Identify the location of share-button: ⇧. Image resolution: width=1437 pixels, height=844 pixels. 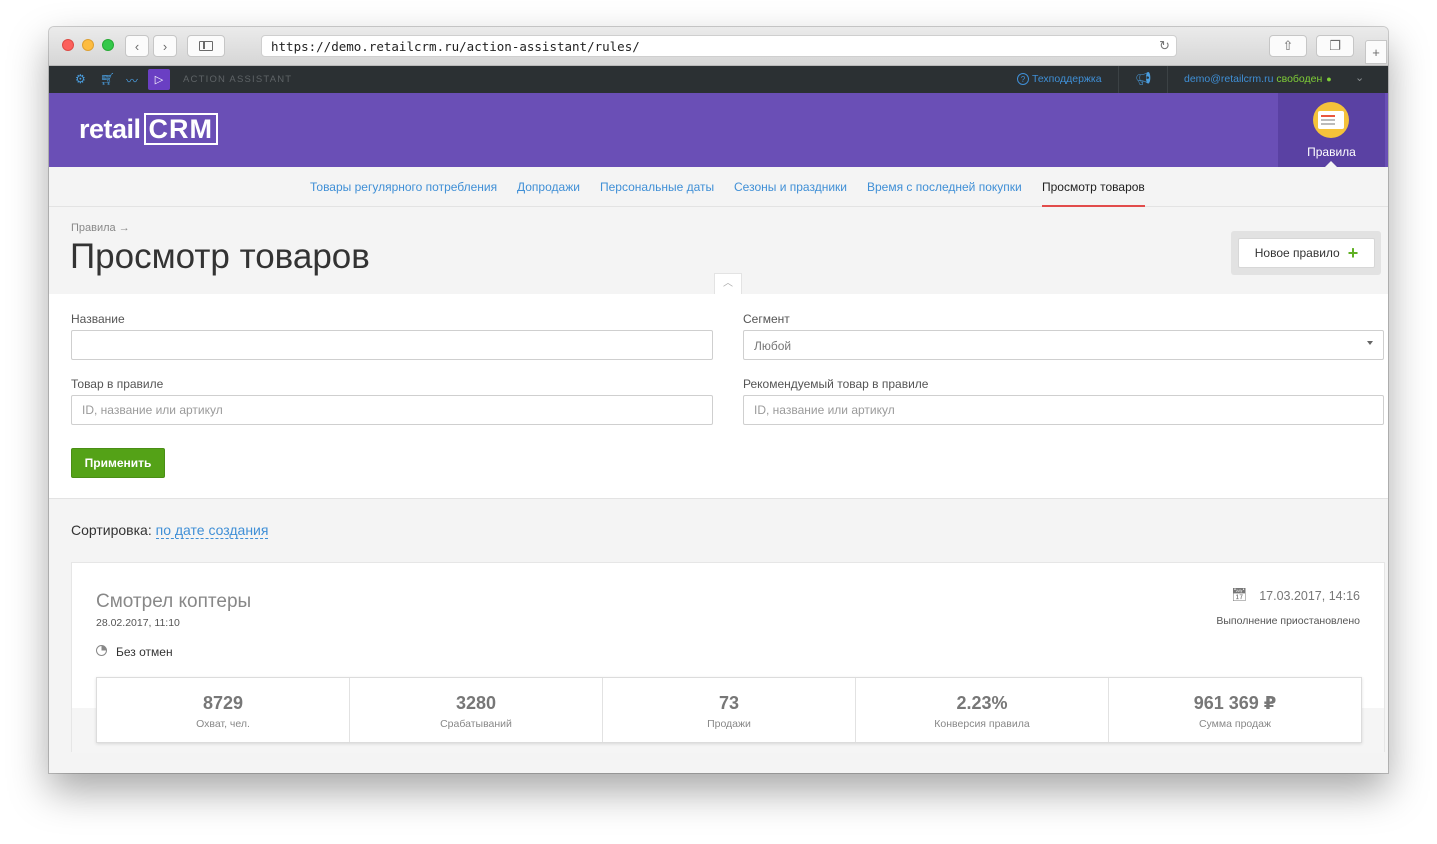
(1288, 46).